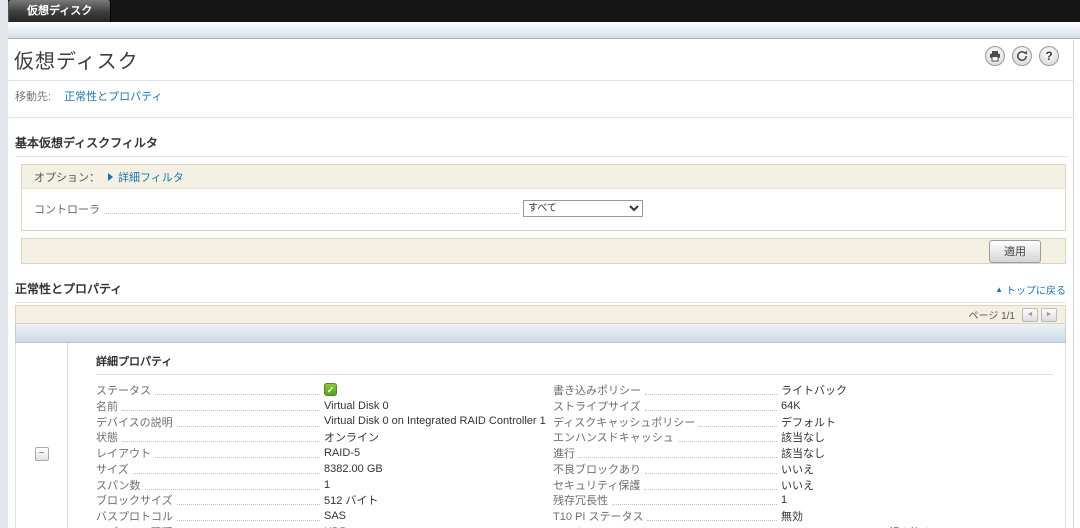  What do you see at coordinates (351, 438) in the screenshot?
I see `property-value: オンライン` at bounding box center [351, 438].